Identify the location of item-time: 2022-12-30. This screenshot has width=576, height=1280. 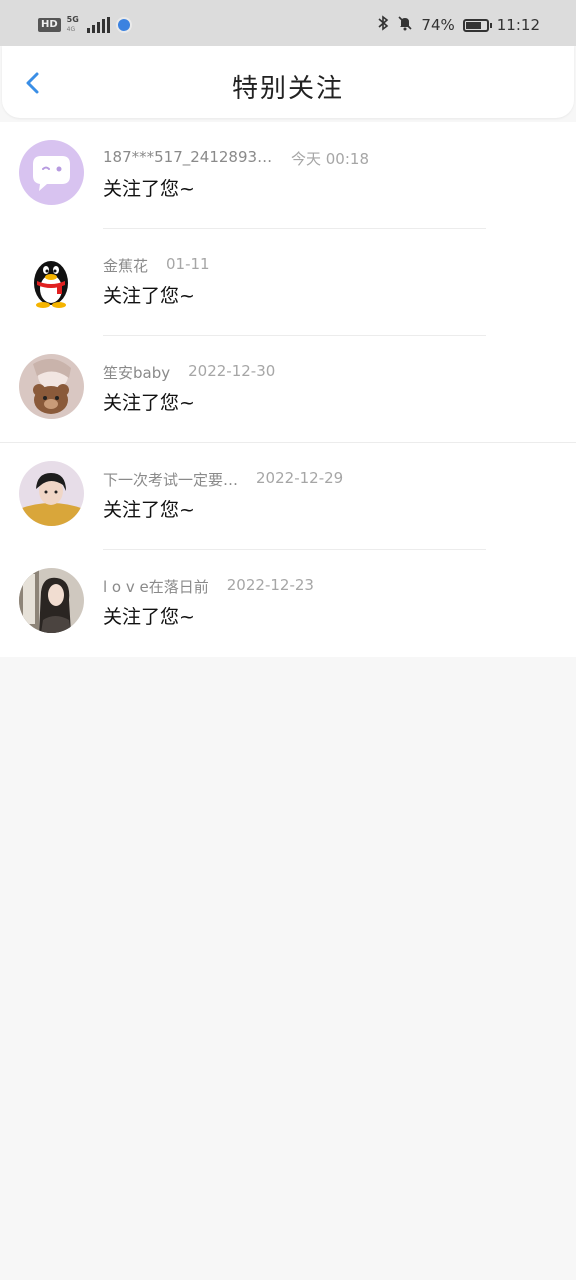
(232, 371).